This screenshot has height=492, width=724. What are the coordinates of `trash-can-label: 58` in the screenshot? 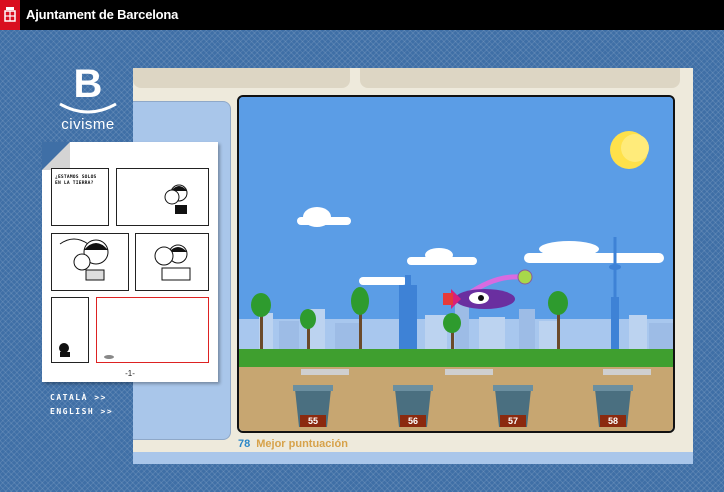 It's located at (613, 421).